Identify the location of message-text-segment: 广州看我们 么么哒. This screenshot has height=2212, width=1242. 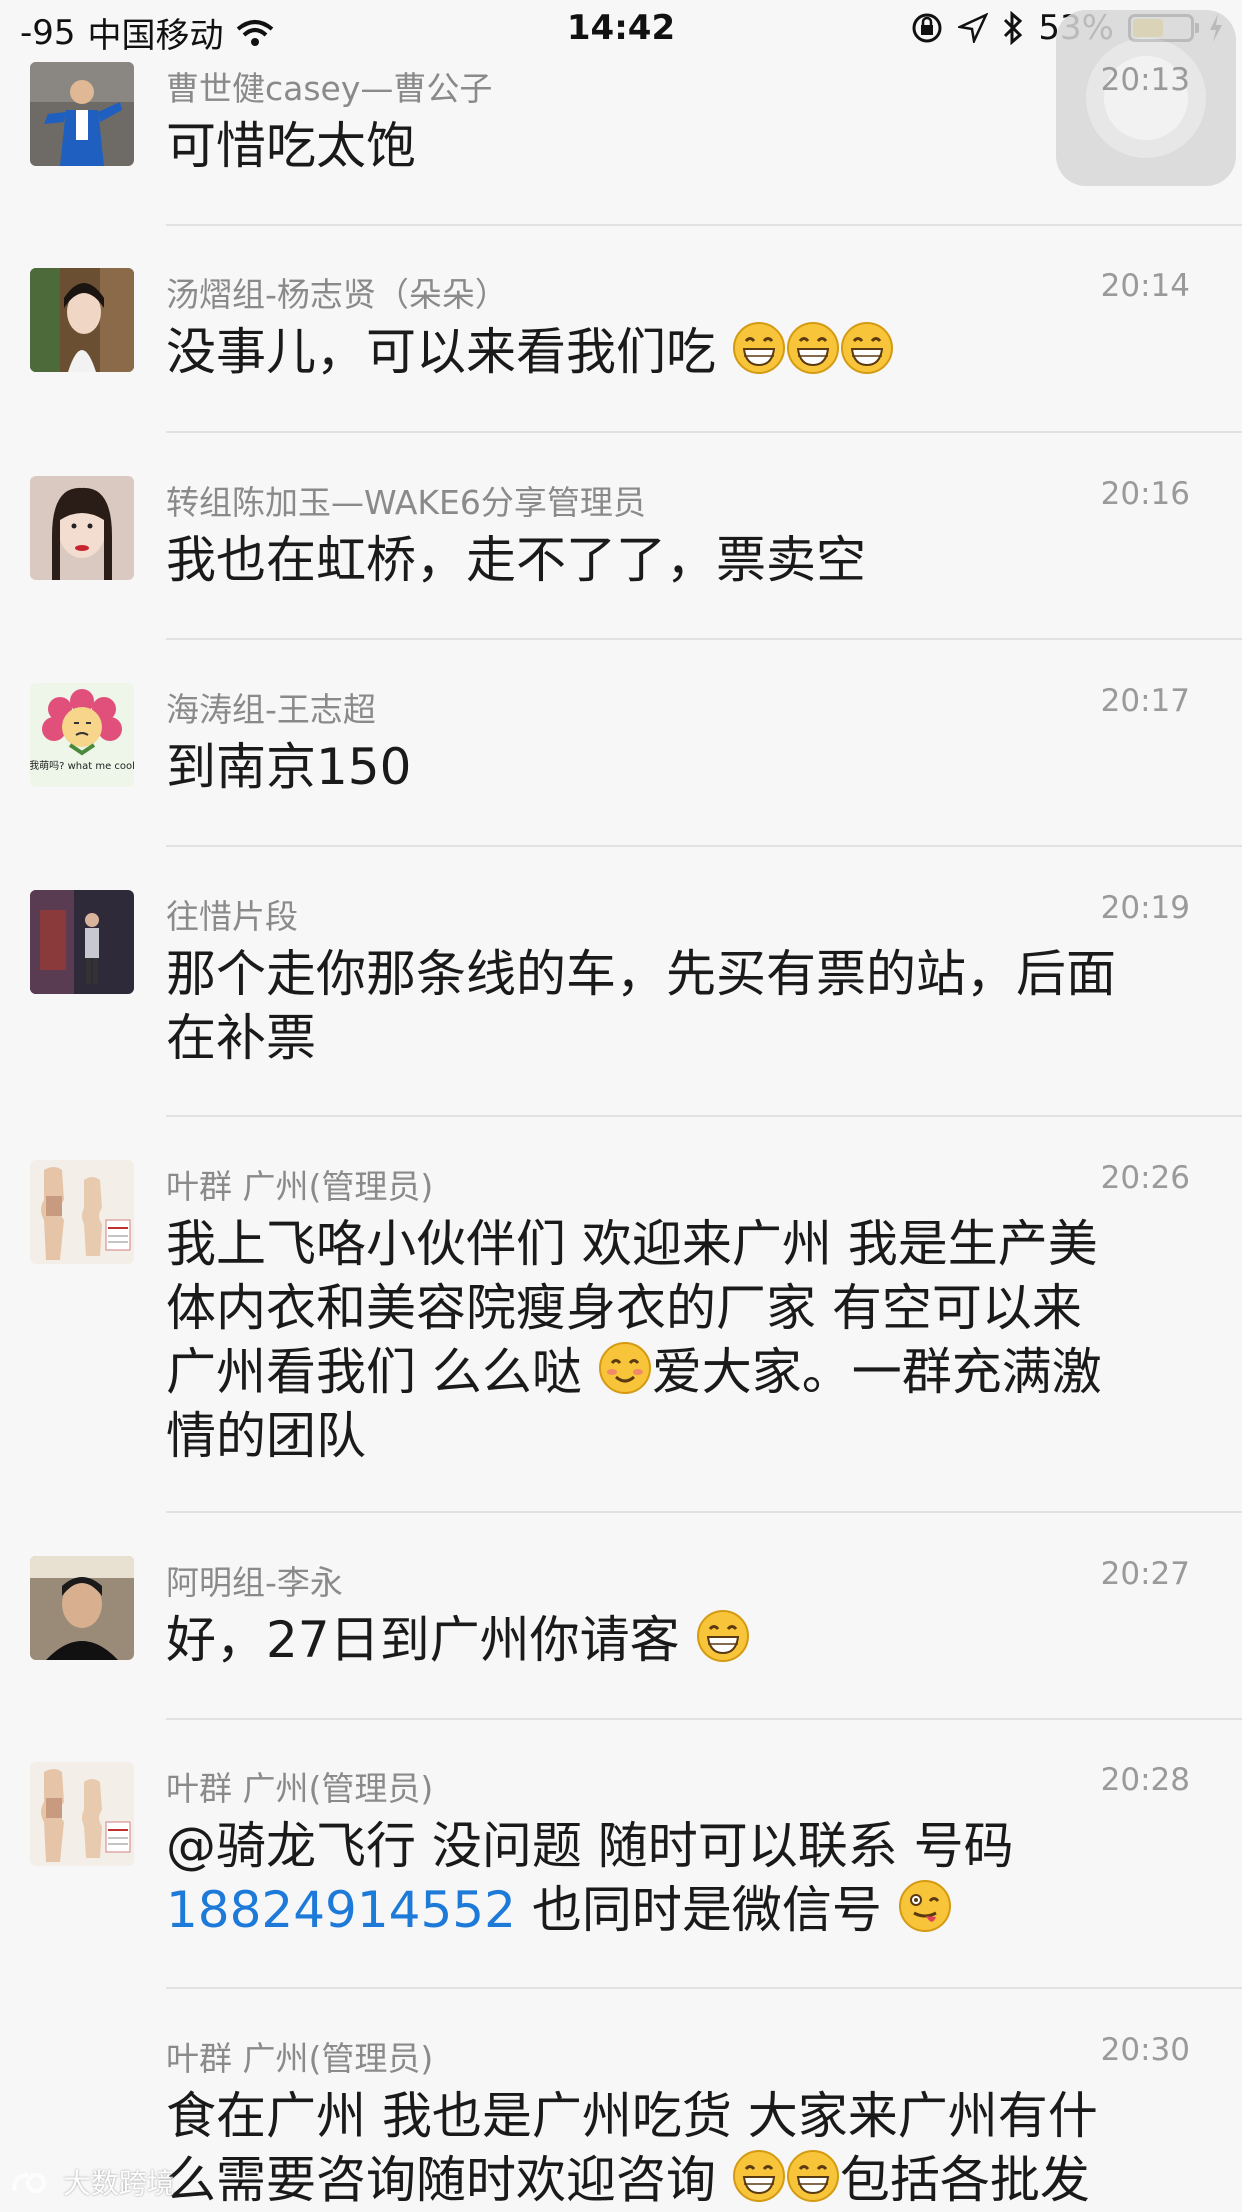
(374, 1372).